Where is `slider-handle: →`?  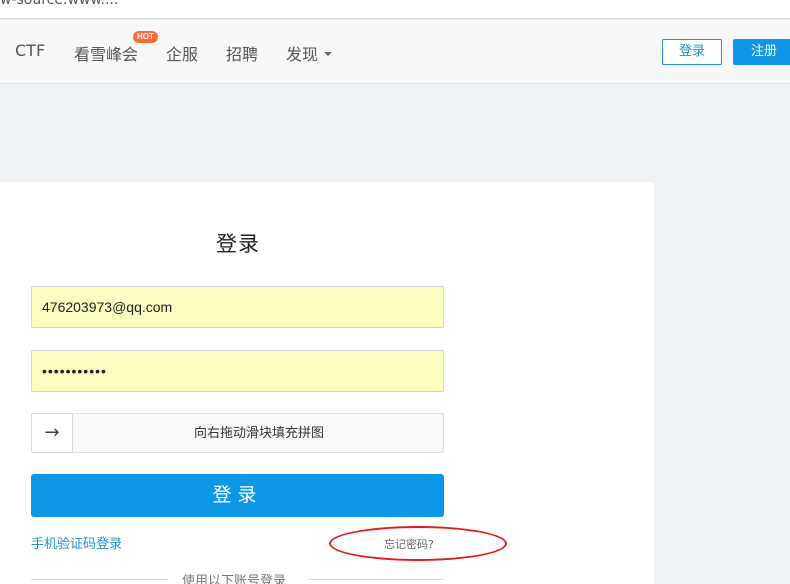 slider-handle: → is located at coordinates (52, 433).